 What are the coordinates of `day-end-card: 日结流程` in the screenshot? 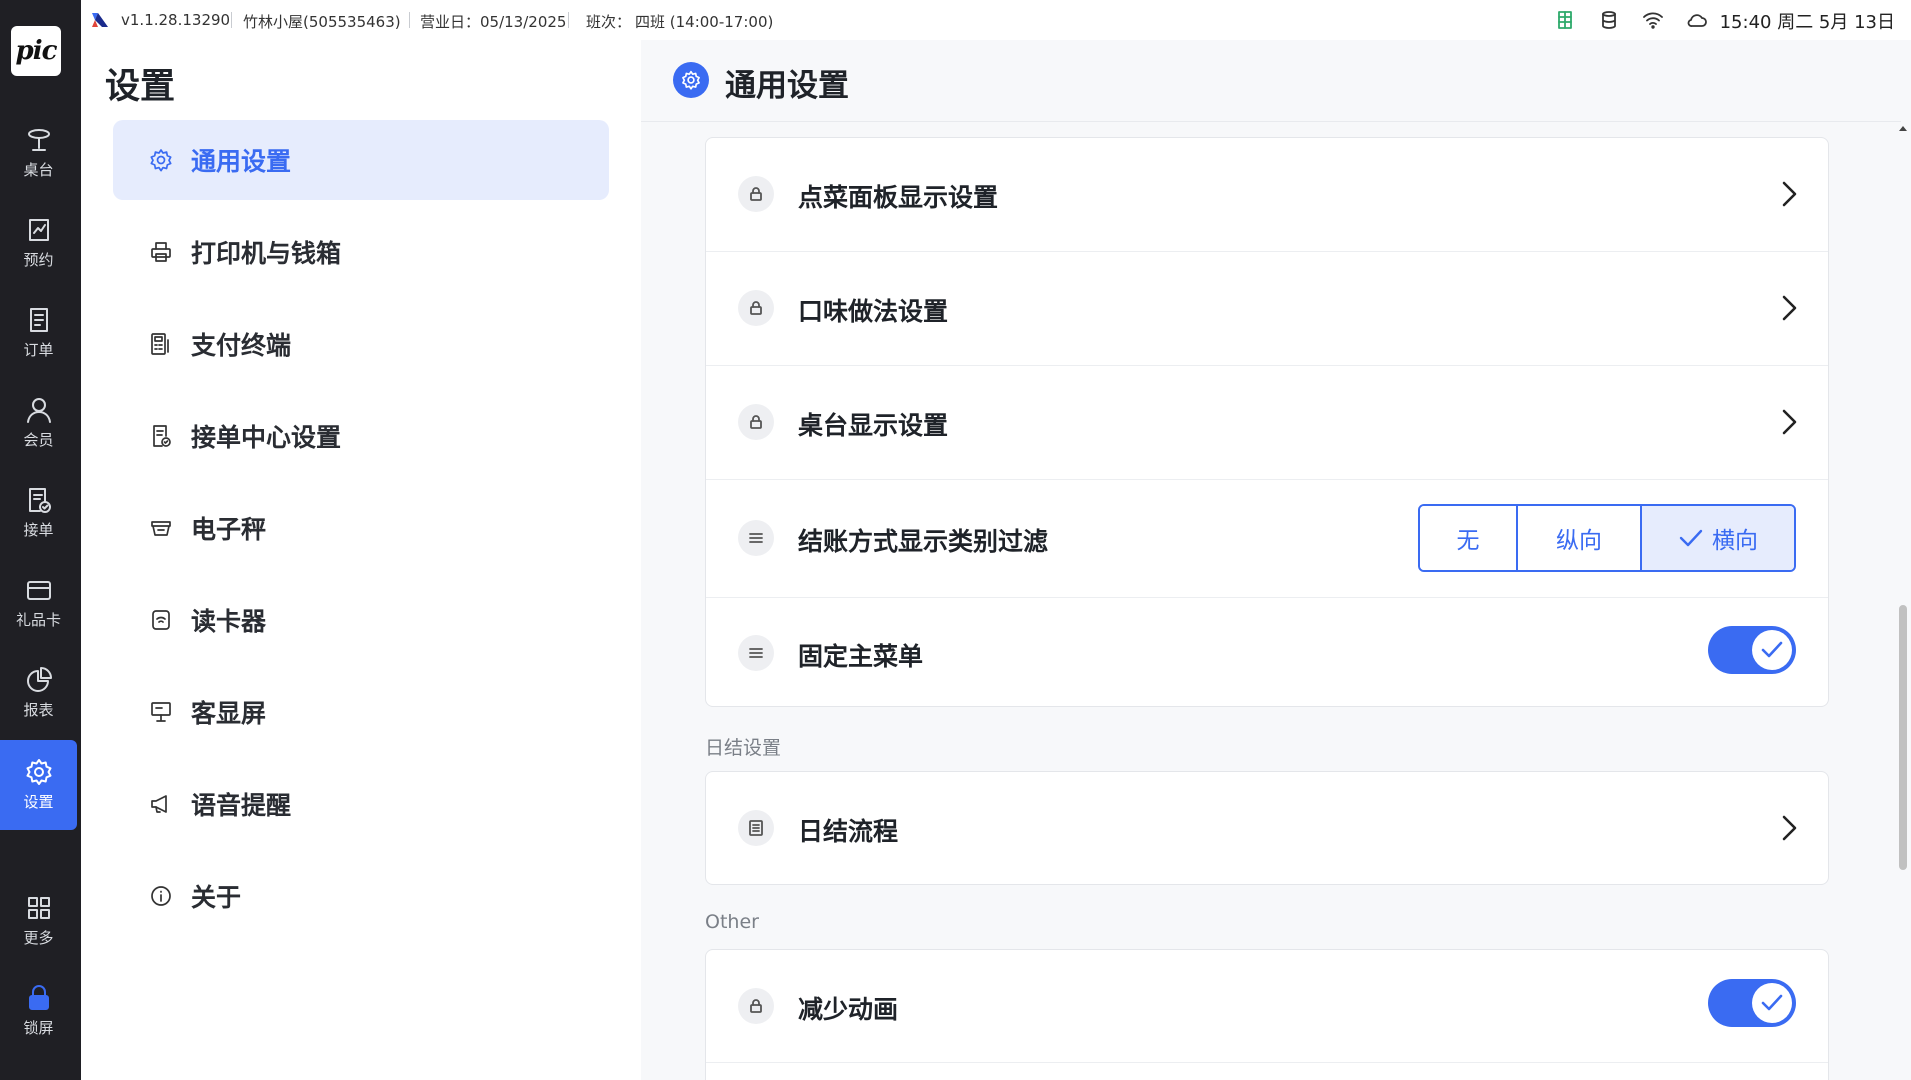 It's located at (1267, 828).